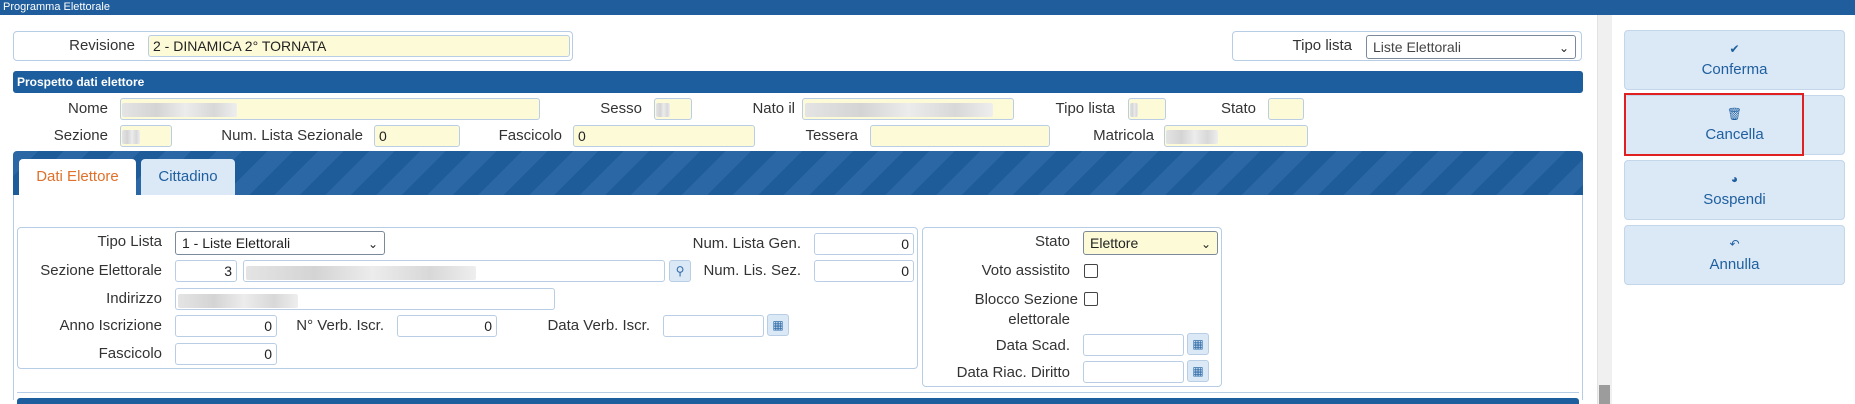  What do you see at coordinates (752, 270) in the screenshot?
I see `num-lis-sez-label: Num. Lis. Sez.` at bounding box center [752, 270].